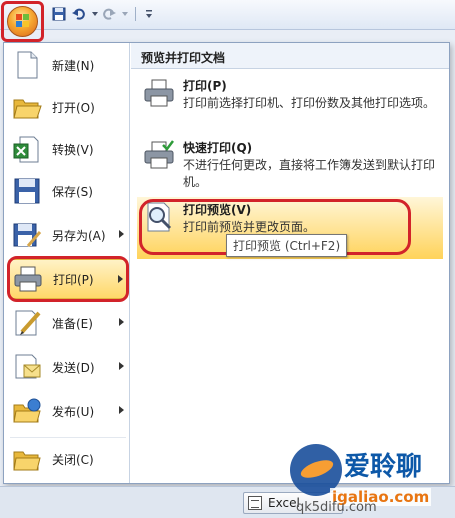 Image resolution: width=455 pixels, height=518 pixels. Describe the element at coordinates (27, 410) in the screenshot. I see `publish-icon` at that location.